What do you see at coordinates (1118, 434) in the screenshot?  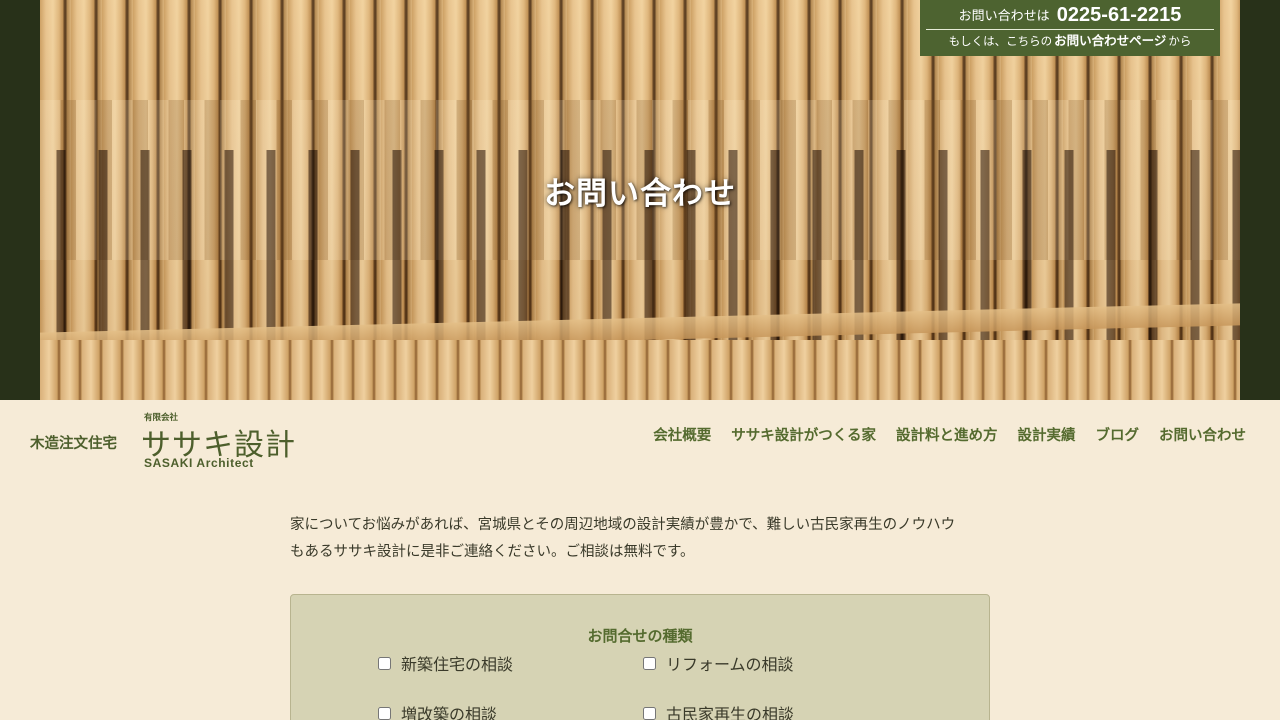 I see `nav-item-blog: ブログ` at bounding box center [1118, 434].